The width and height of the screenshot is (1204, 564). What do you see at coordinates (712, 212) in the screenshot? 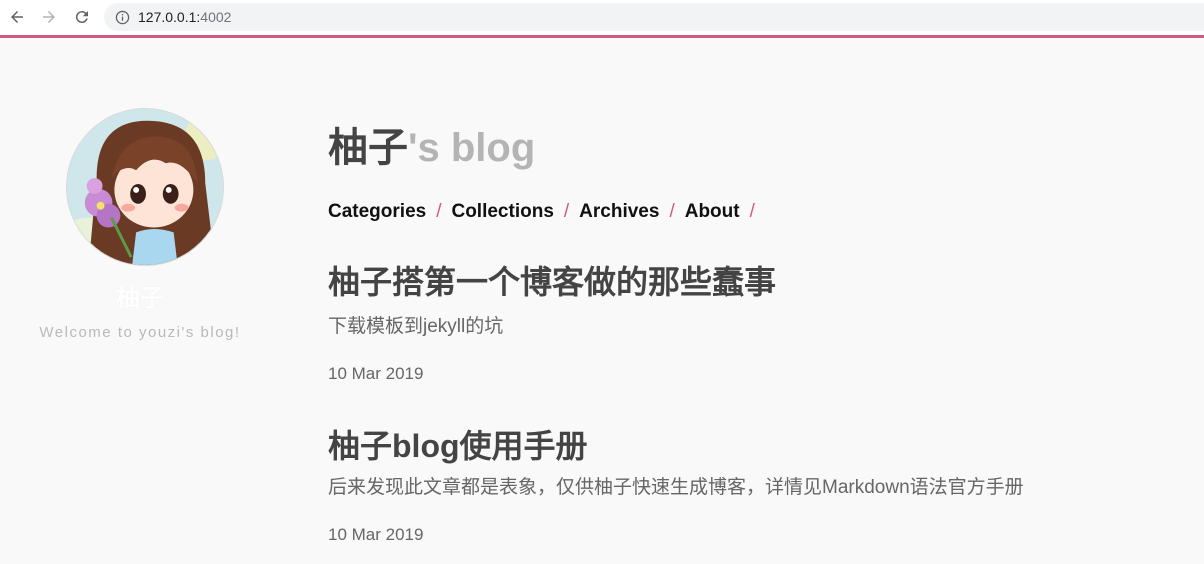
I see `nav-about: About` at bounding box center [712, 212].